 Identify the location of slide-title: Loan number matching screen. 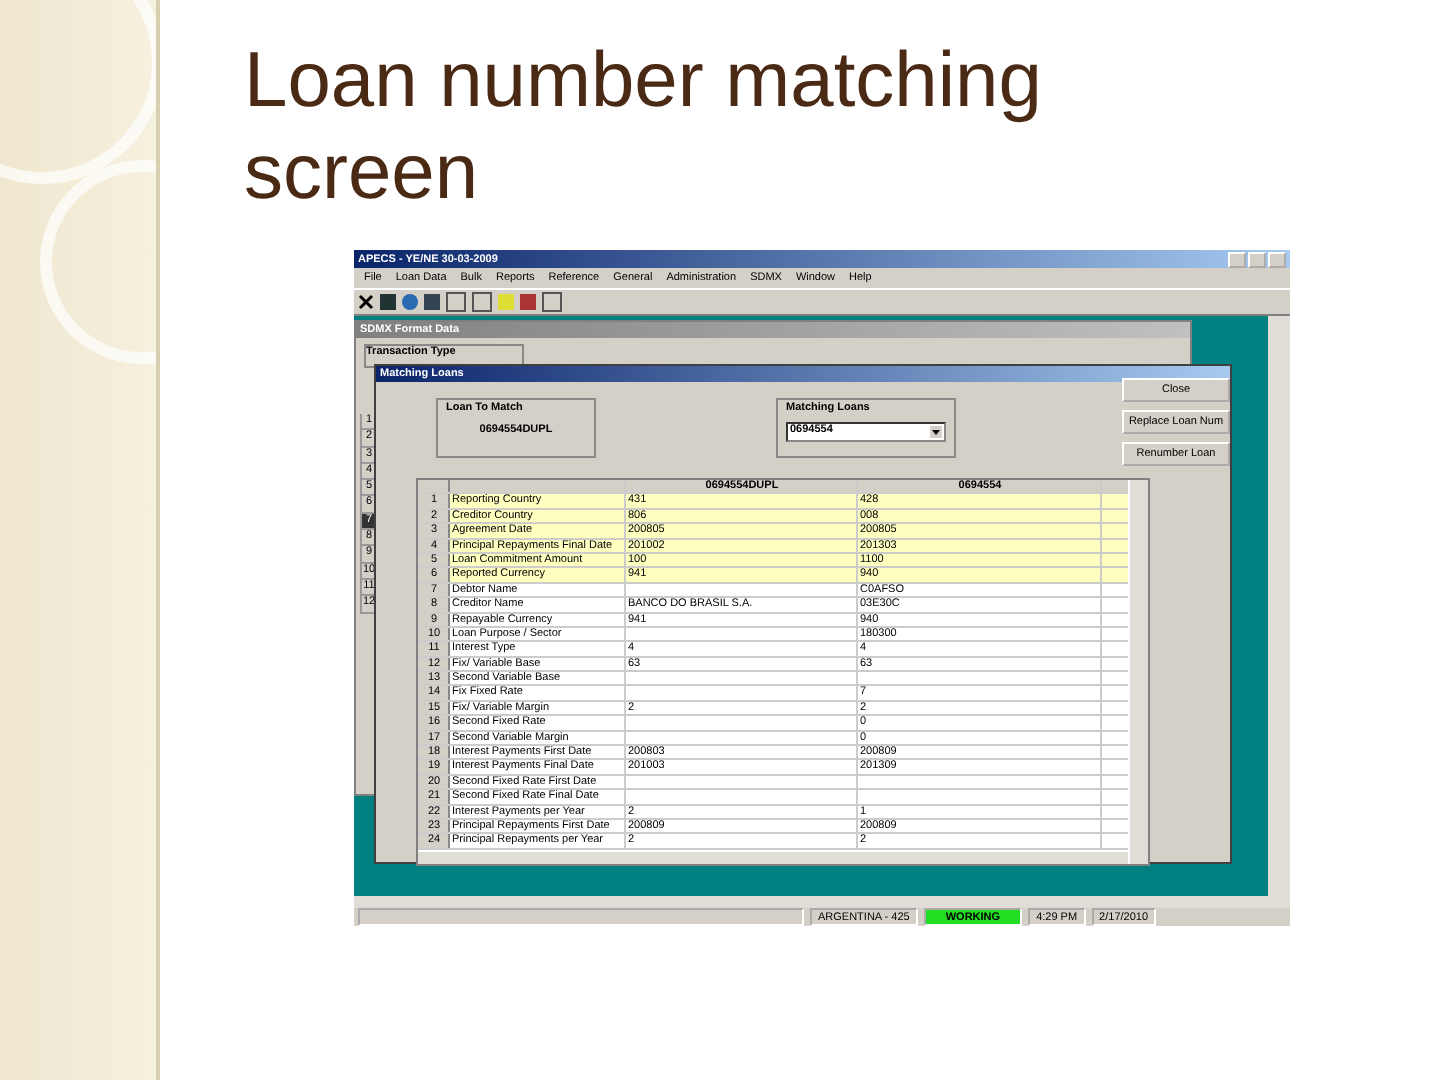
(644, 128).